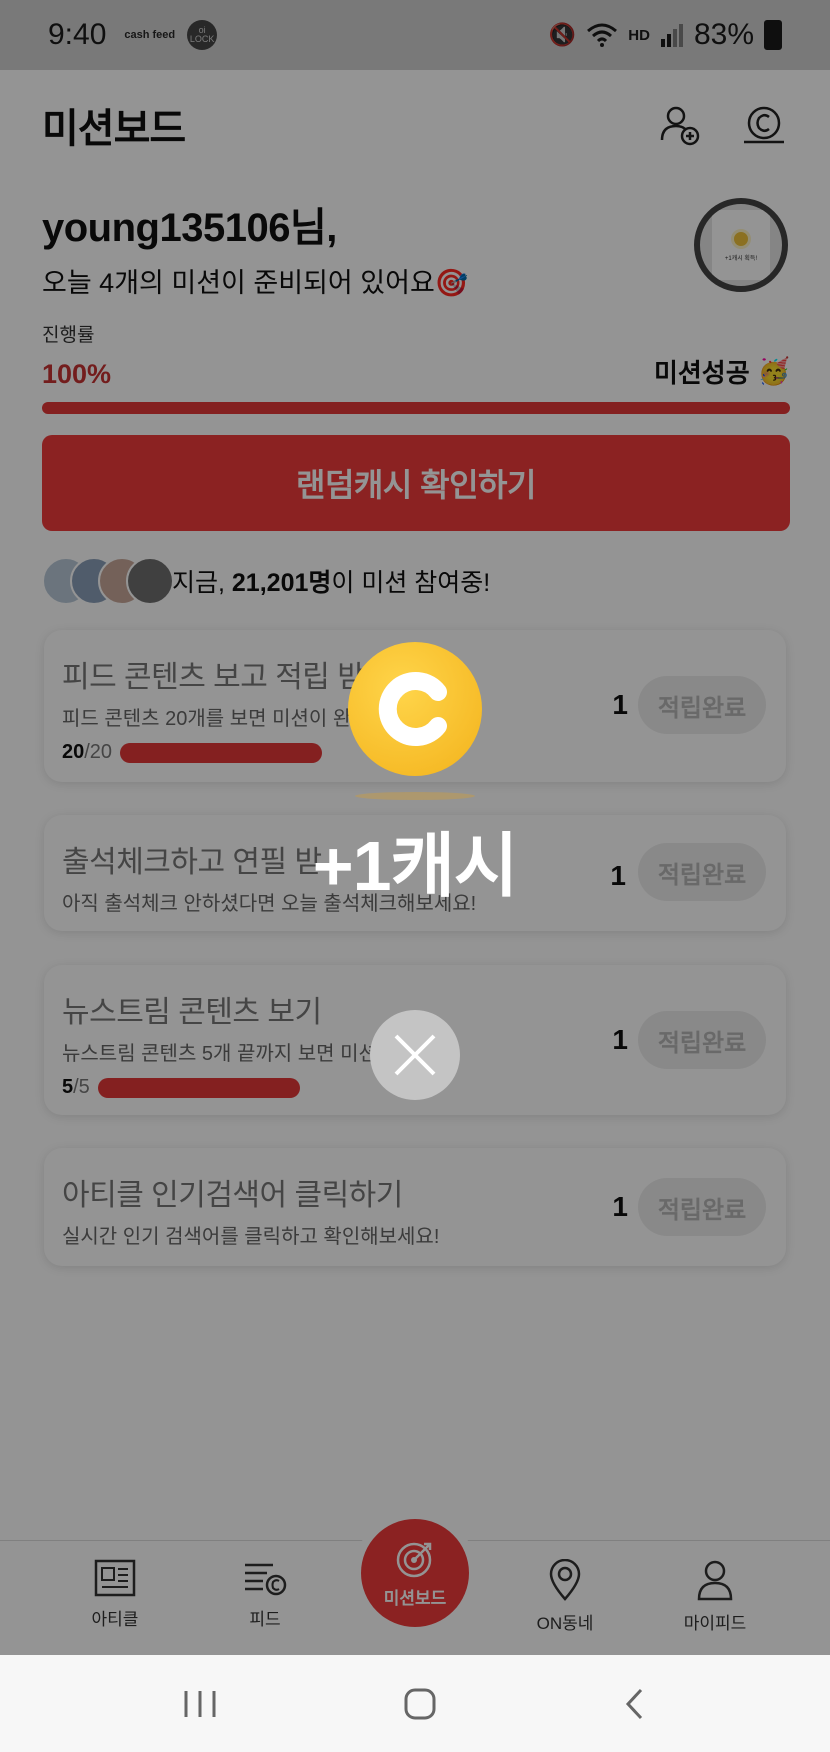  I want to click on close-icon, so click(415, 1055).